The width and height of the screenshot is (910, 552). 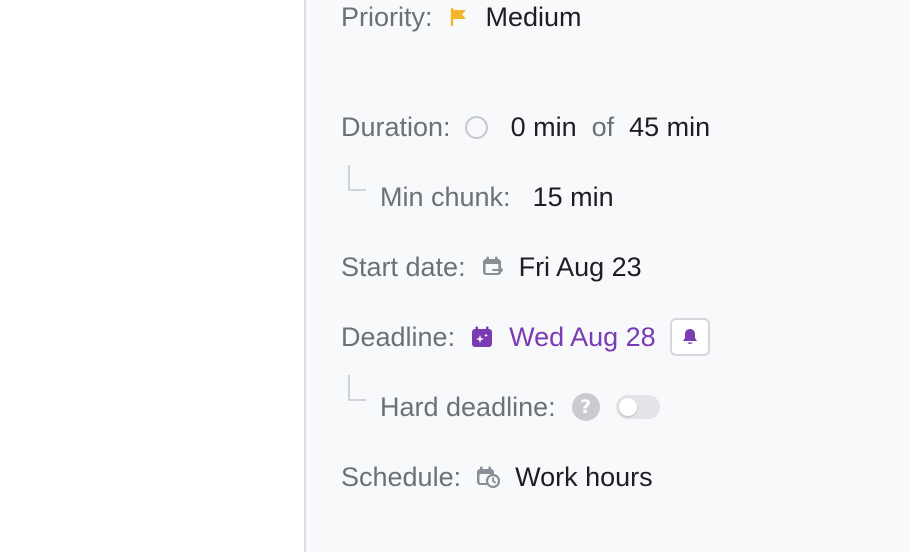 I want to click on priority-row: Priority: Medium, so click(x=461, y=18).